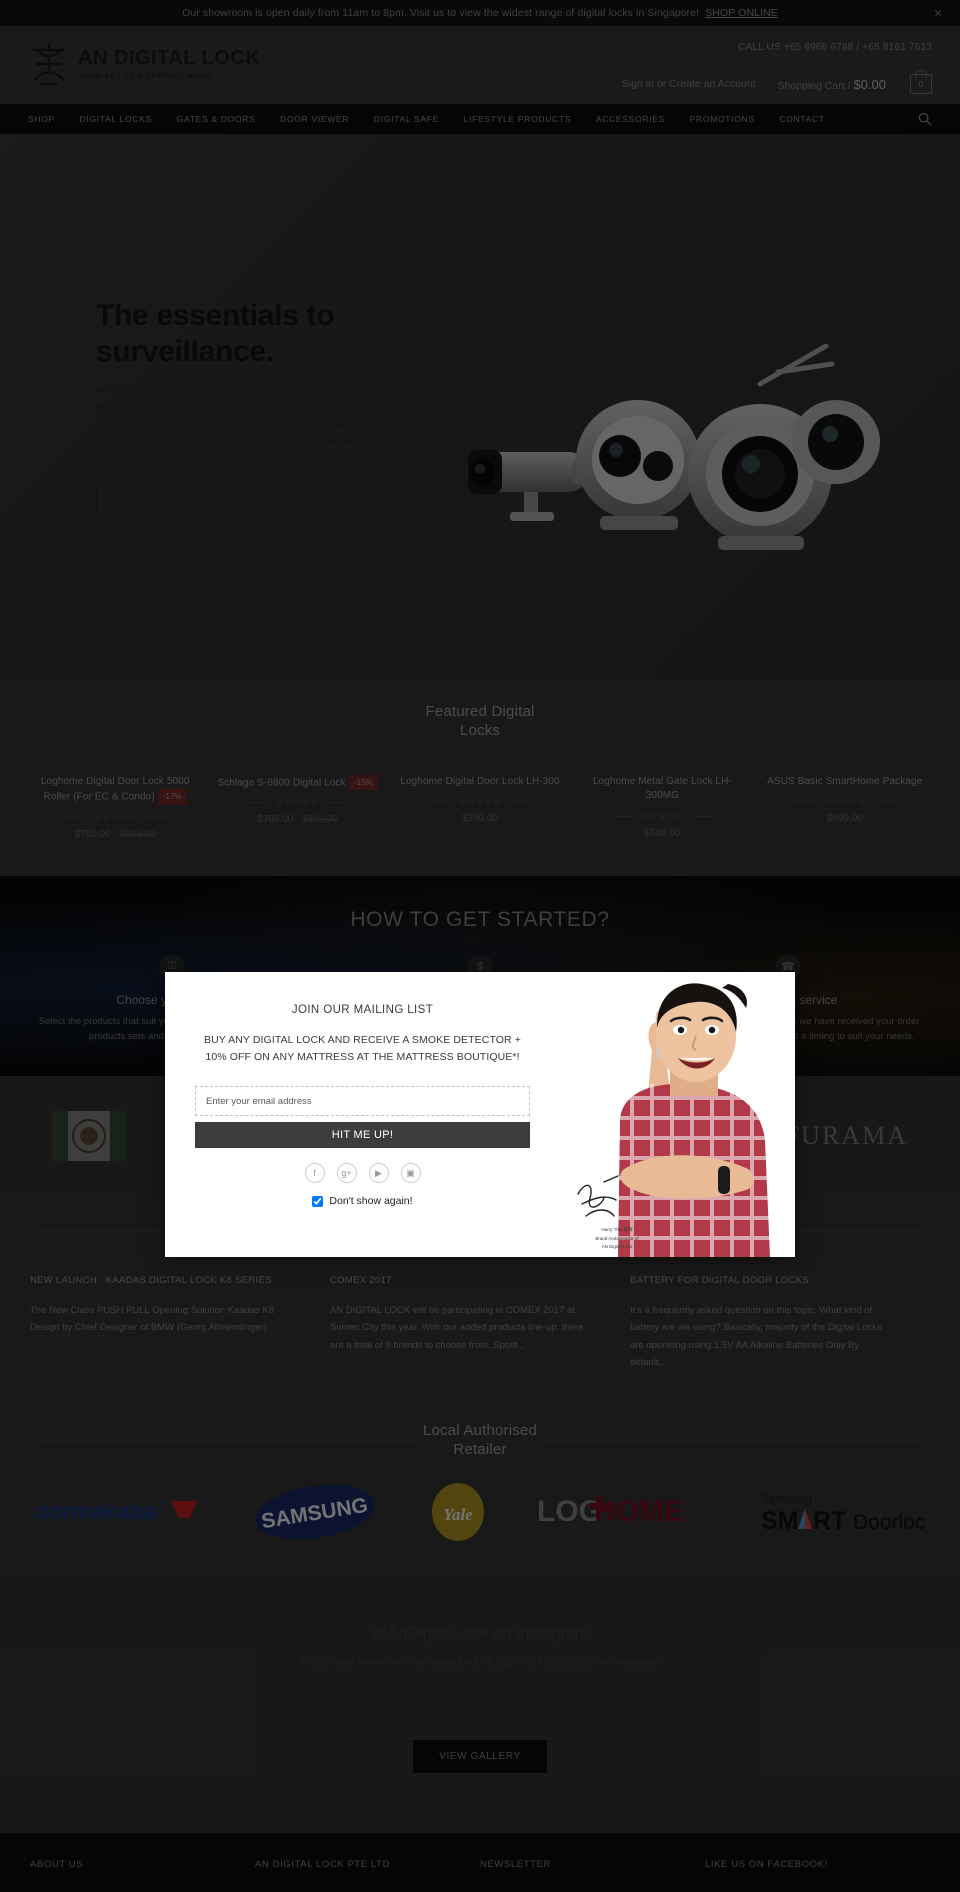 This screenshot has width=960, height=1892. Describe the element at coordinates (169, 58) in the screenshot. I see `logo-title: AN DIGITAL LOCK` at that location.